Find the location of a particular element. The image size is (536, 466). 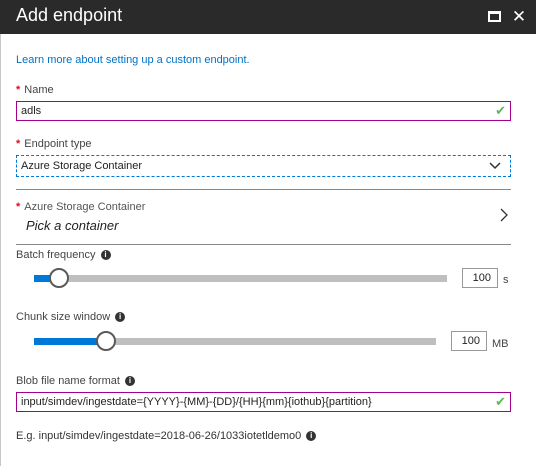

endpoint-type-label: * Endpoint type is located at coordinates (54, 144).